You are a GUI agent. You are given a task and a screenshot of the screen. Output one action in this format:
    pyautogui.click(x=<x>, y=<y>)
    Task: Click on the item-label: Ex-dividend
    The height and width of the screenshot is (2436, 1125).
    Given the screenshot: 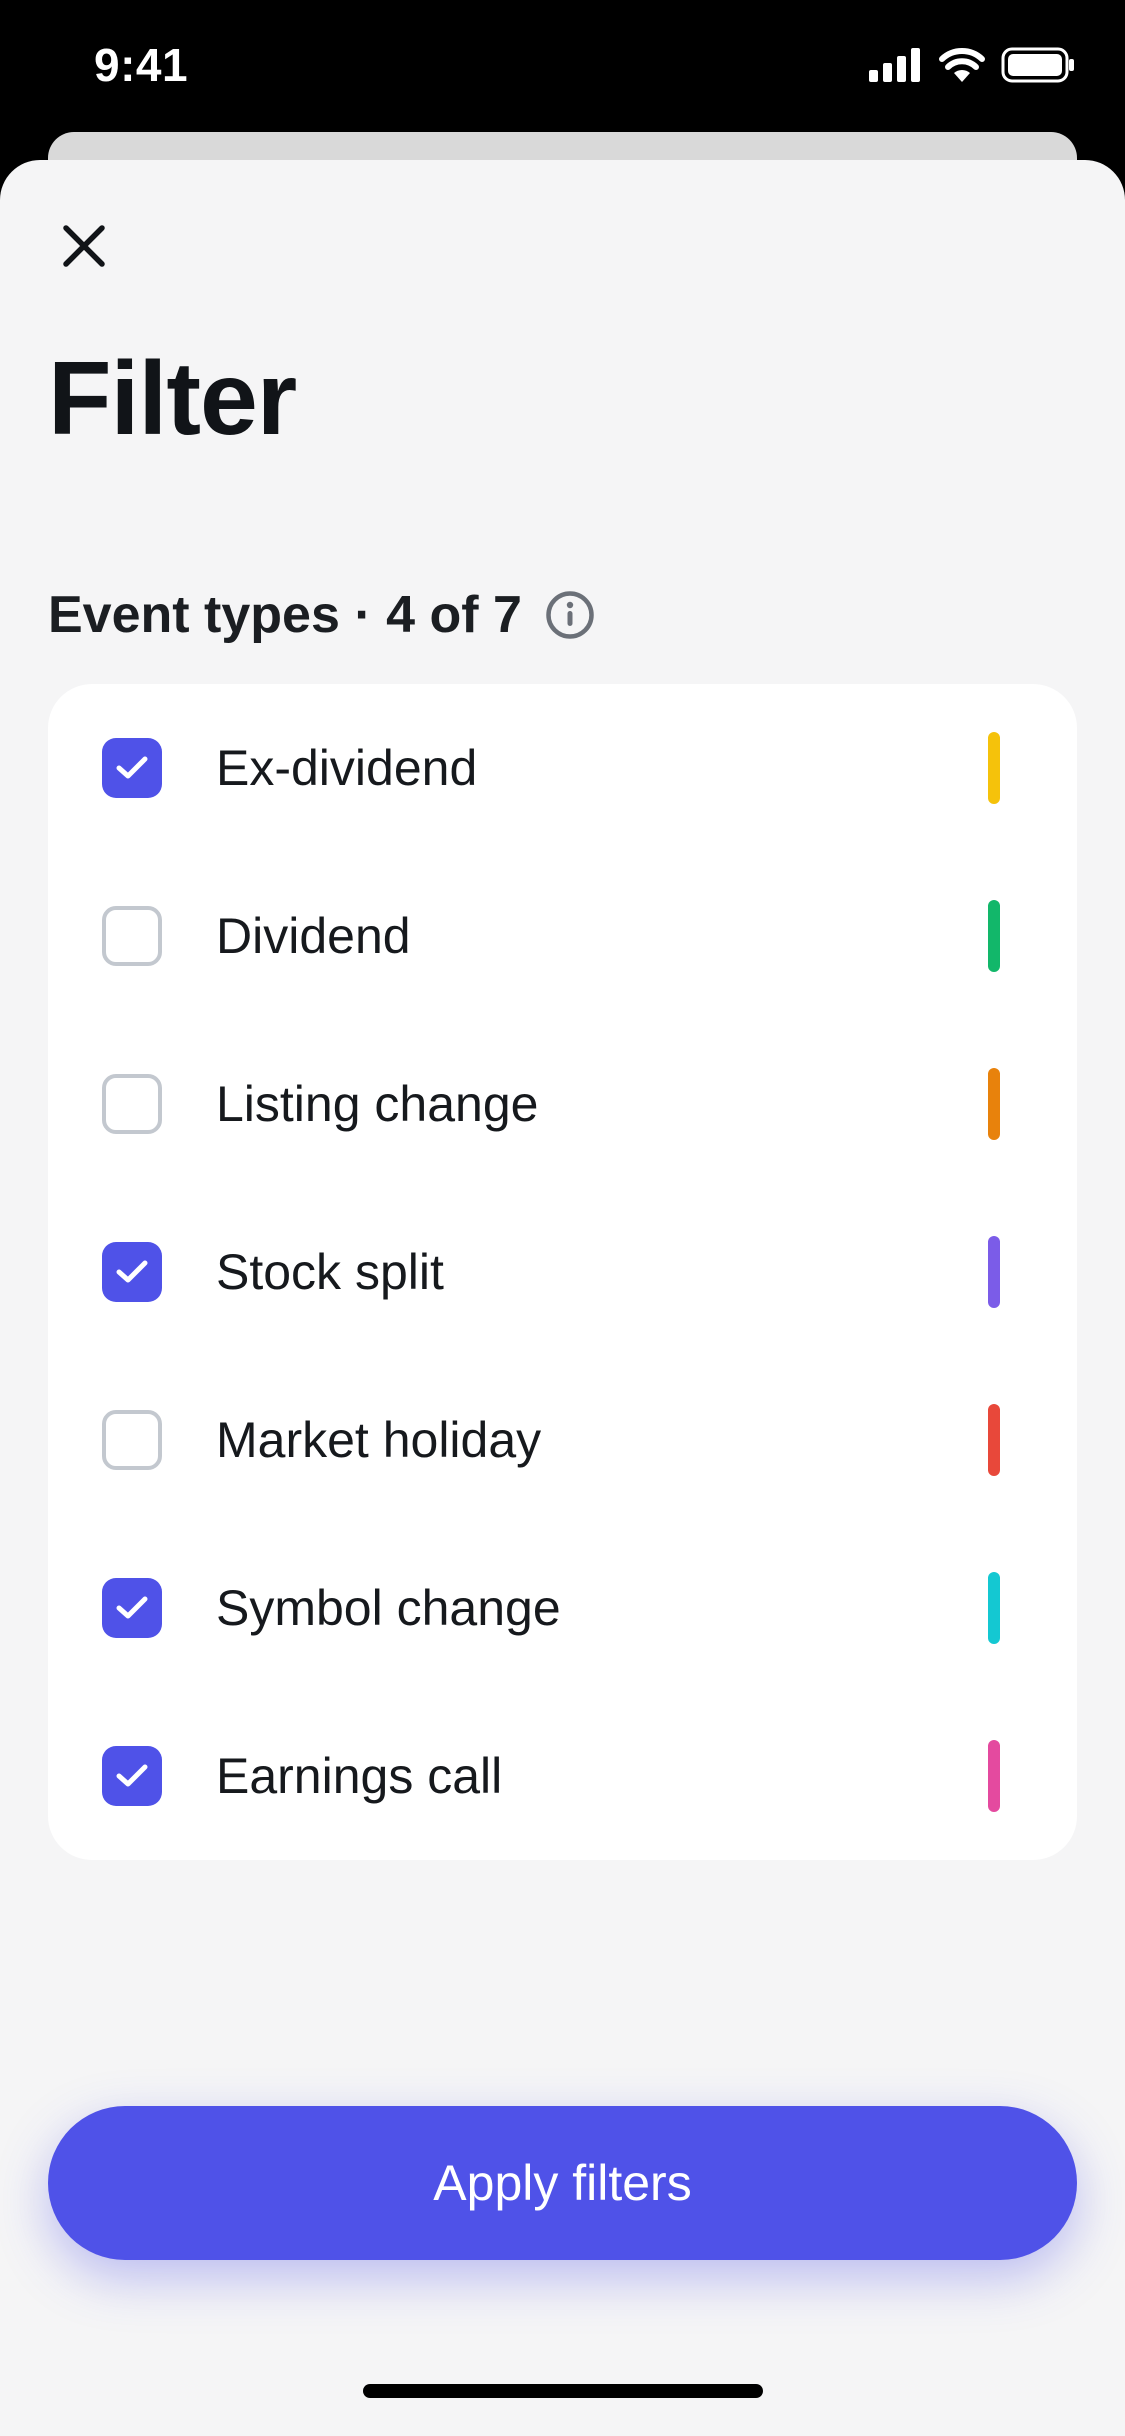 What is the action you would take?
    pyautogui.click(x=347, y=768)
    